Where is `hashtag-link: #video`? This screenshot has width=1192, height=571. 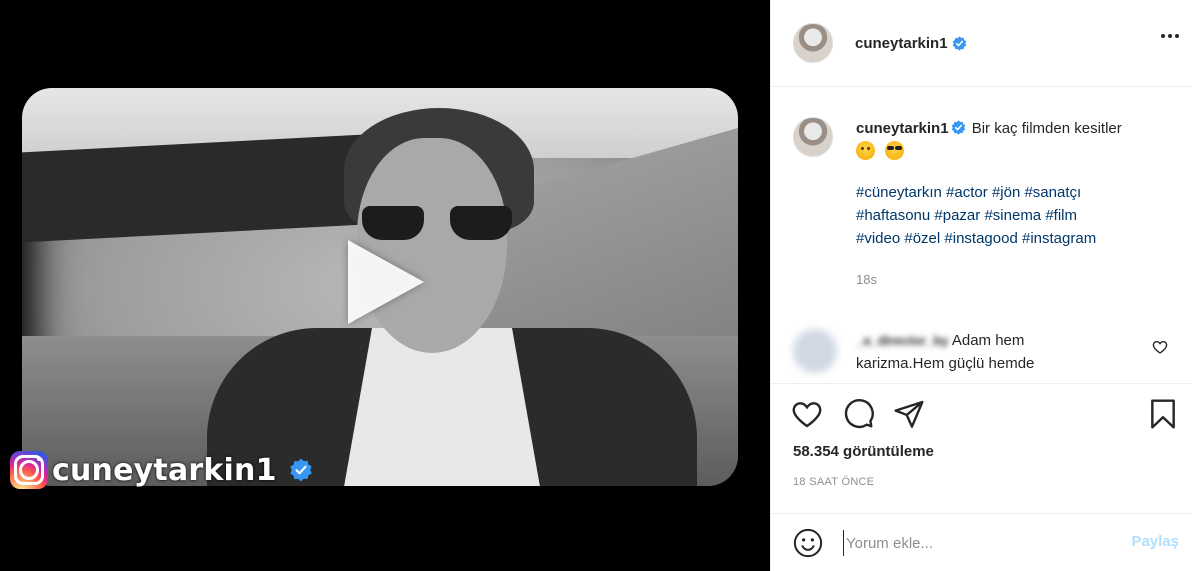 hashtag-link: #video is located at coordinates (878, 238).